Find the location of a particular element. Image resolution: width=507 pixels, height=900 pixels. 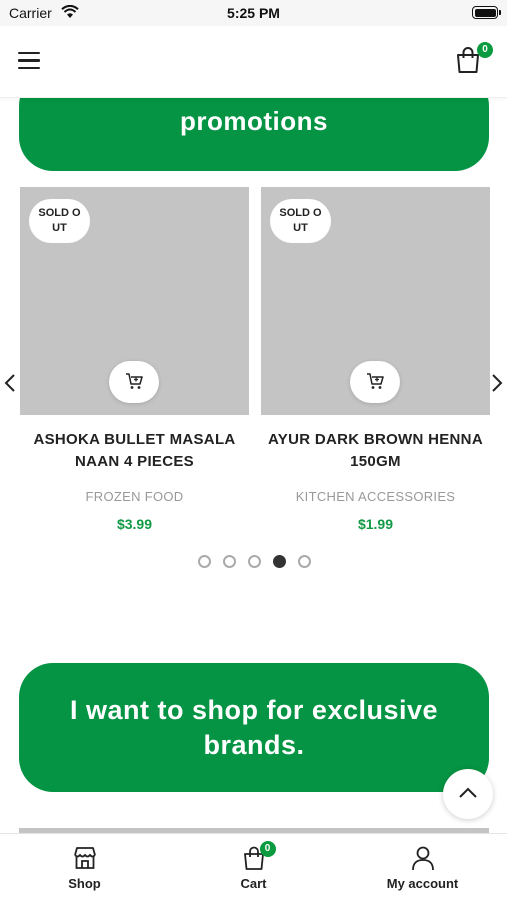

header-cart-count-badge: 0 is located at coordinates (485, 50).